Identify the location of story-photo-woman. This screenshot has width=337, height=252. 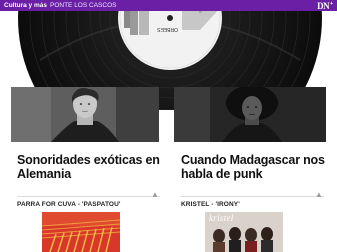
(250, 114).